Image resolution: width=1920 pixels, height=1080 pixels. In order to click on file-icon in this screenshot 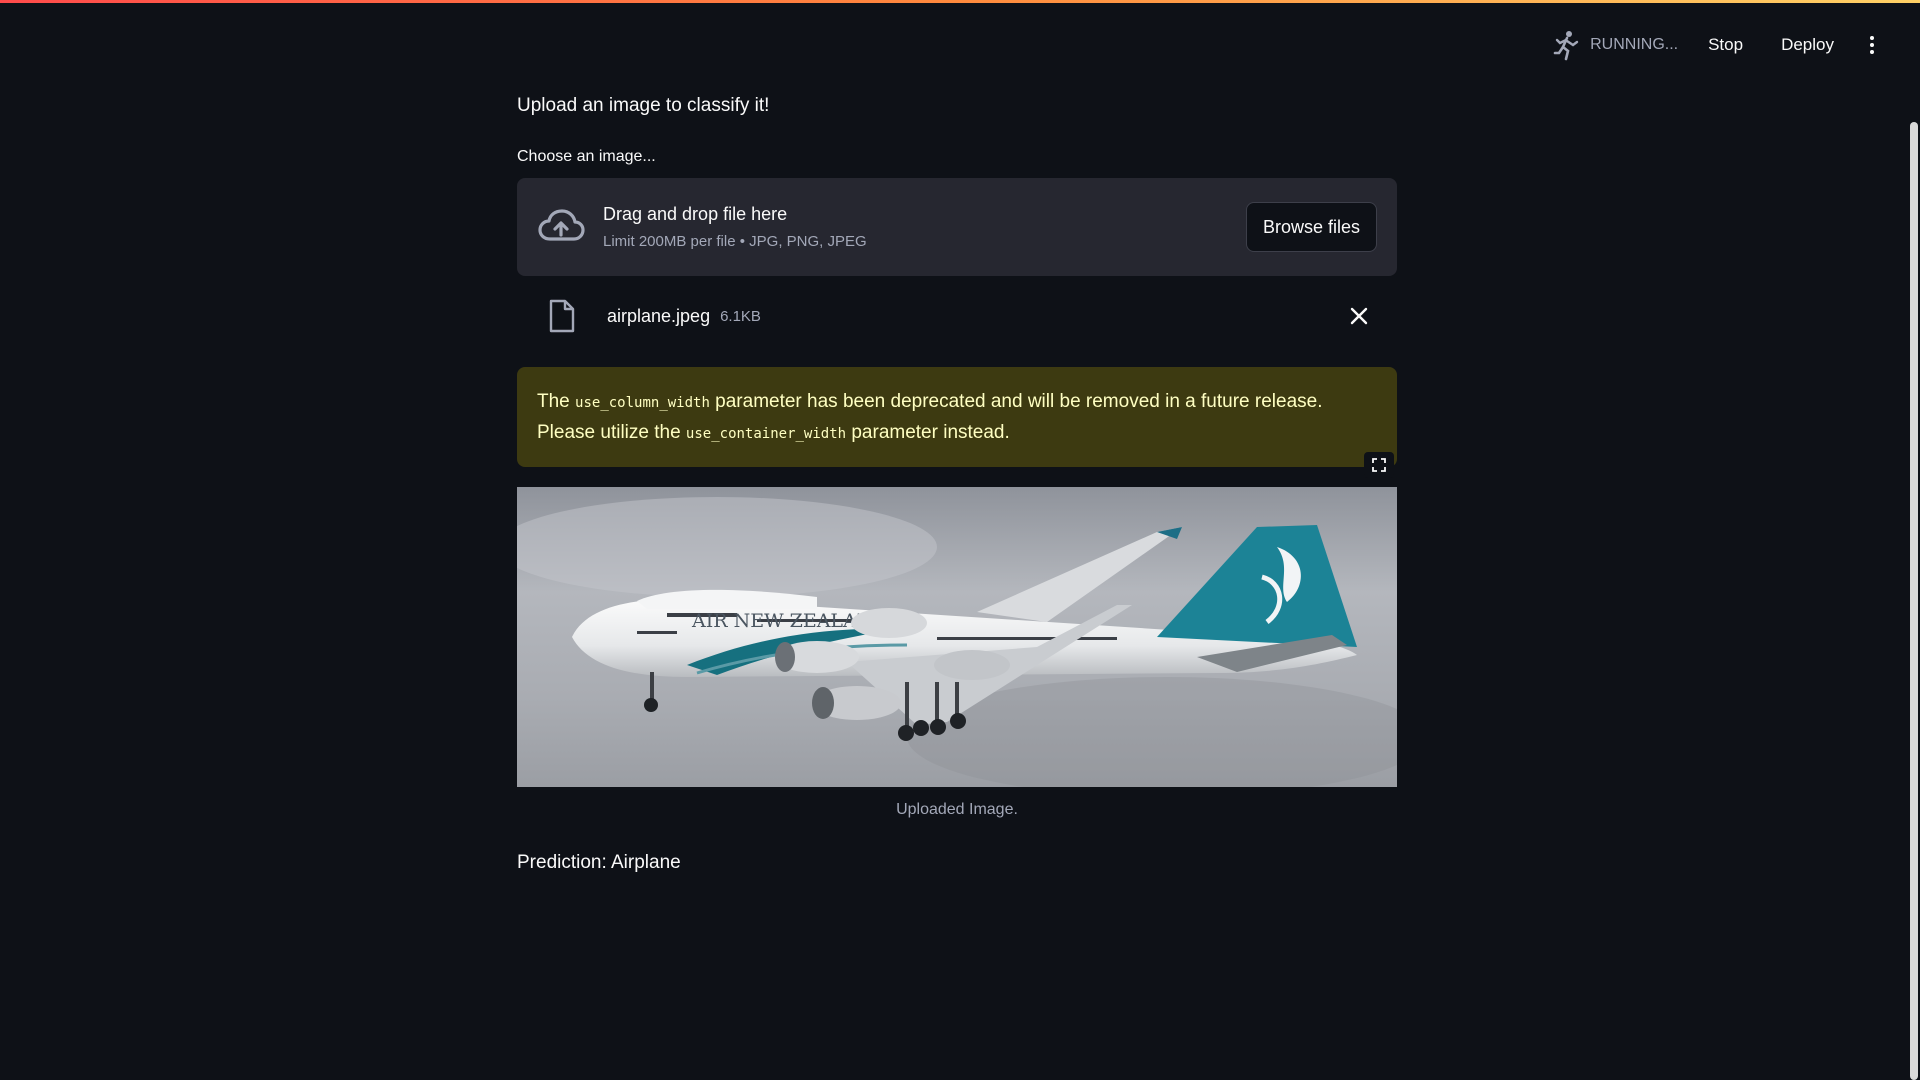, I will do `click(562, 316)`.